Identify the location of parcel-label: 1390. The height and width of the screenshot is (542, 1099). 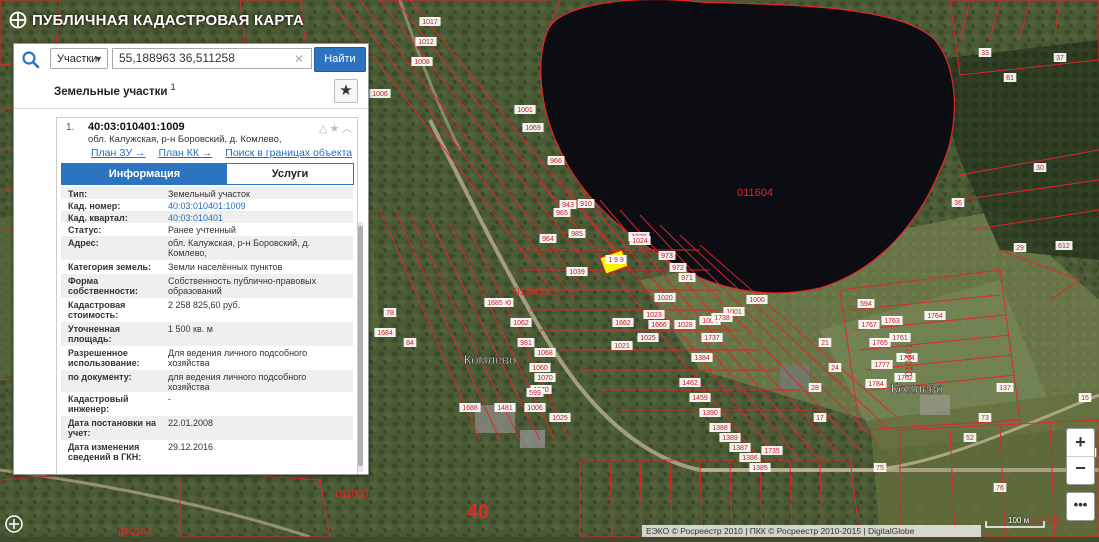
(710, 413).